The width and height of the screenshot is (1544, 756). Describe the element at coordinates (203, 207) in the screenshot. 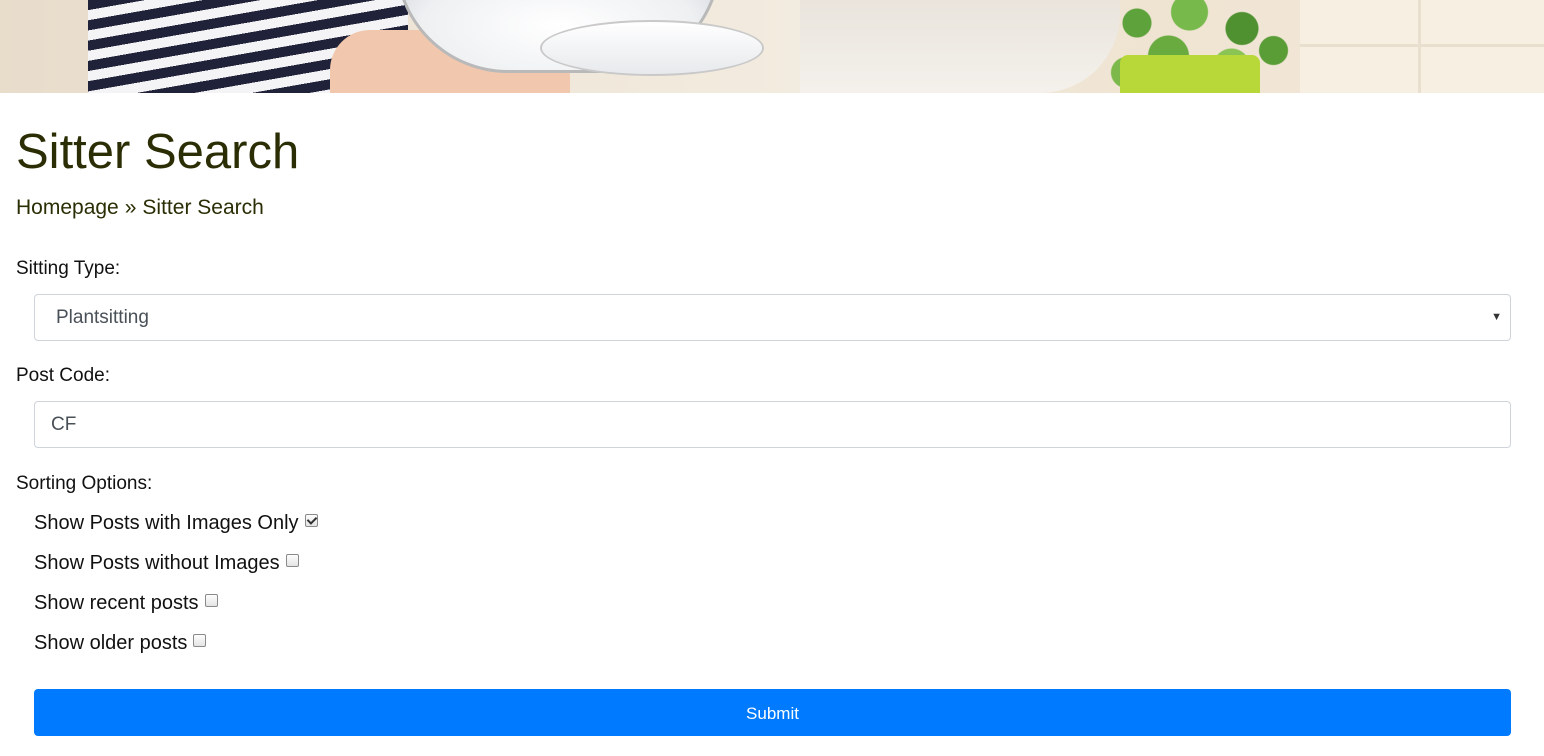

I see `breadcrumb-current: Sitter Search` at that location.